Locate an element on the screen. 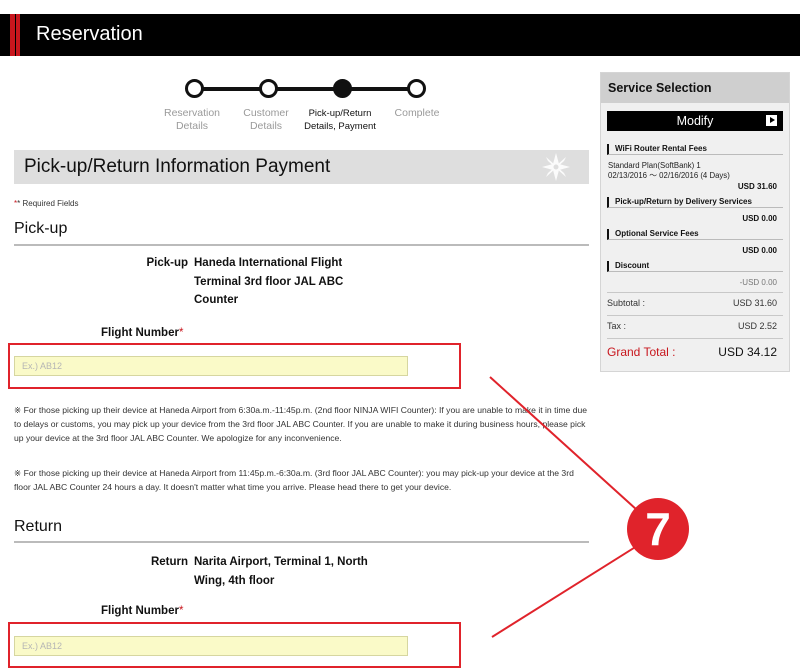 The height and width of the screenshot is (668, 800). grand-total-row: Grand Total : USD 34.12 is located at coordinates (692, 352).